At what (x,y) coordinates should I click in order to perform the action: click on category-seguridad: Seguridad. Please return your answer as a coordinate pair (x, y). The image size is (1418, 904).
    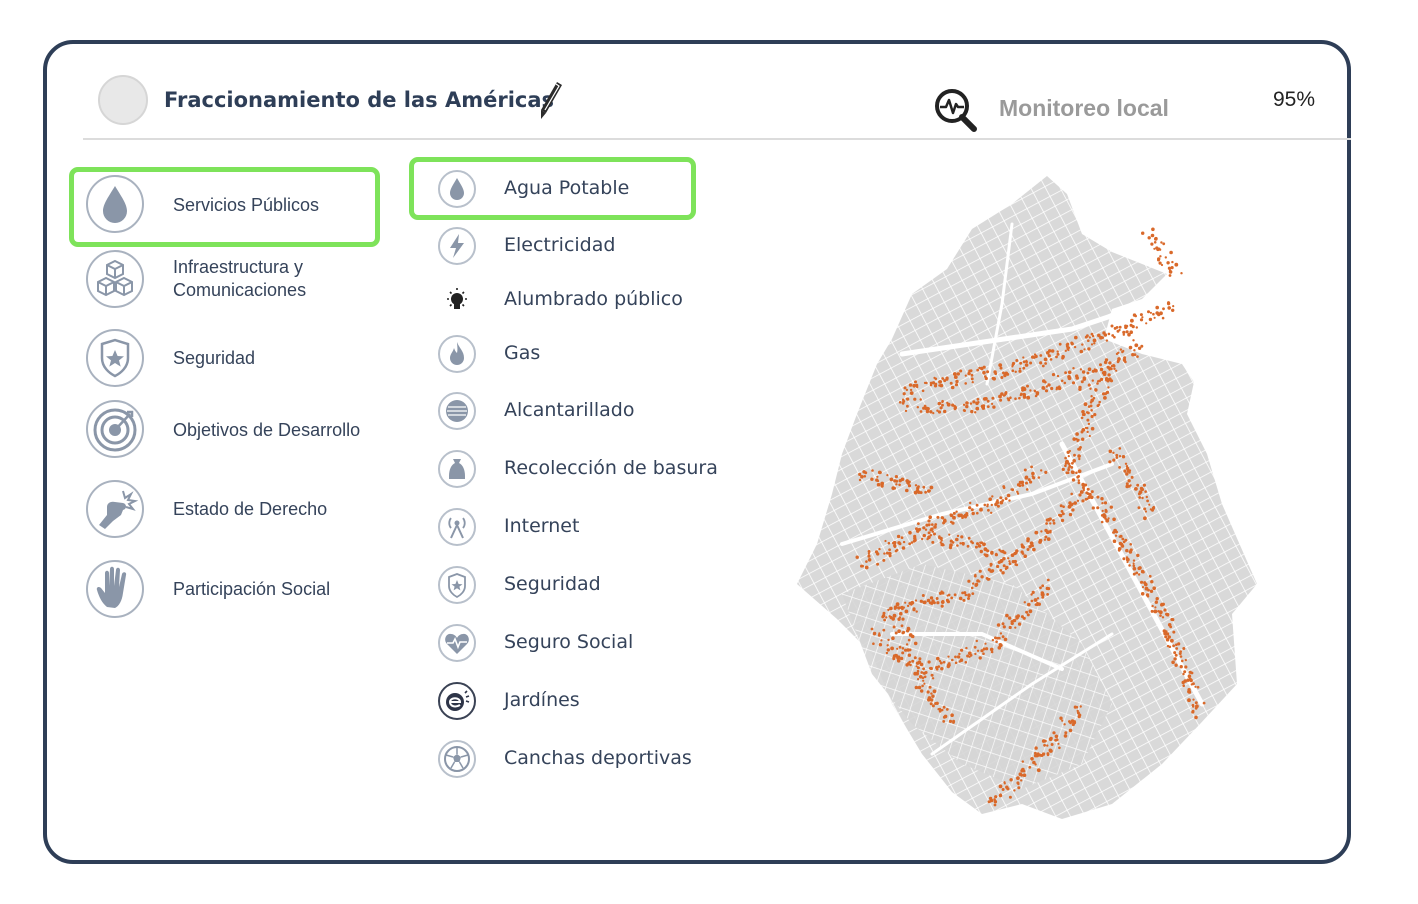
    Looking at the image, I should click on (245, 358).